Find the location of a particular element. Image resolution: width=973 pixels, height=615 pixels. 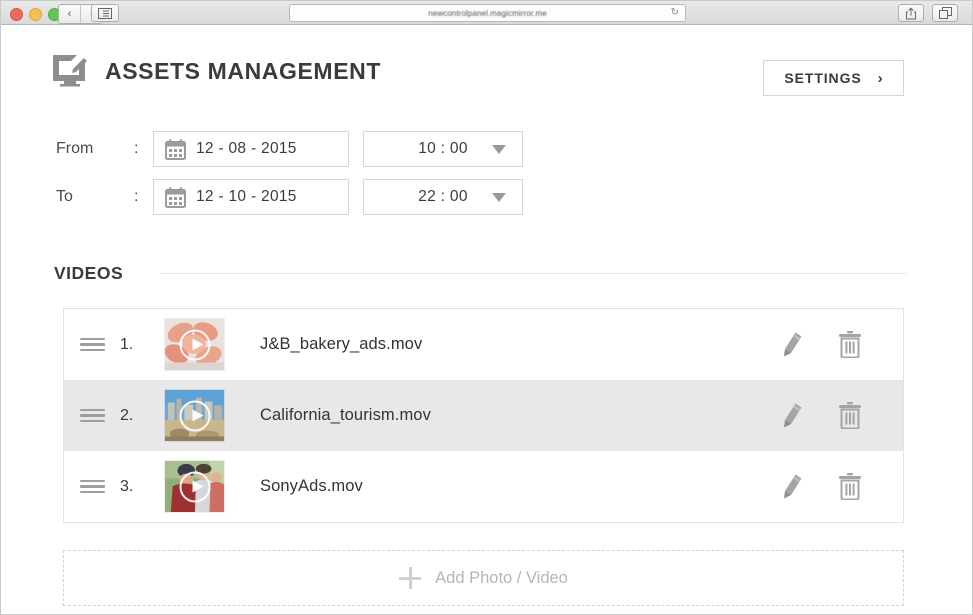

table-row: 2. California_tourism.mov is located at coordinates (483, 415).